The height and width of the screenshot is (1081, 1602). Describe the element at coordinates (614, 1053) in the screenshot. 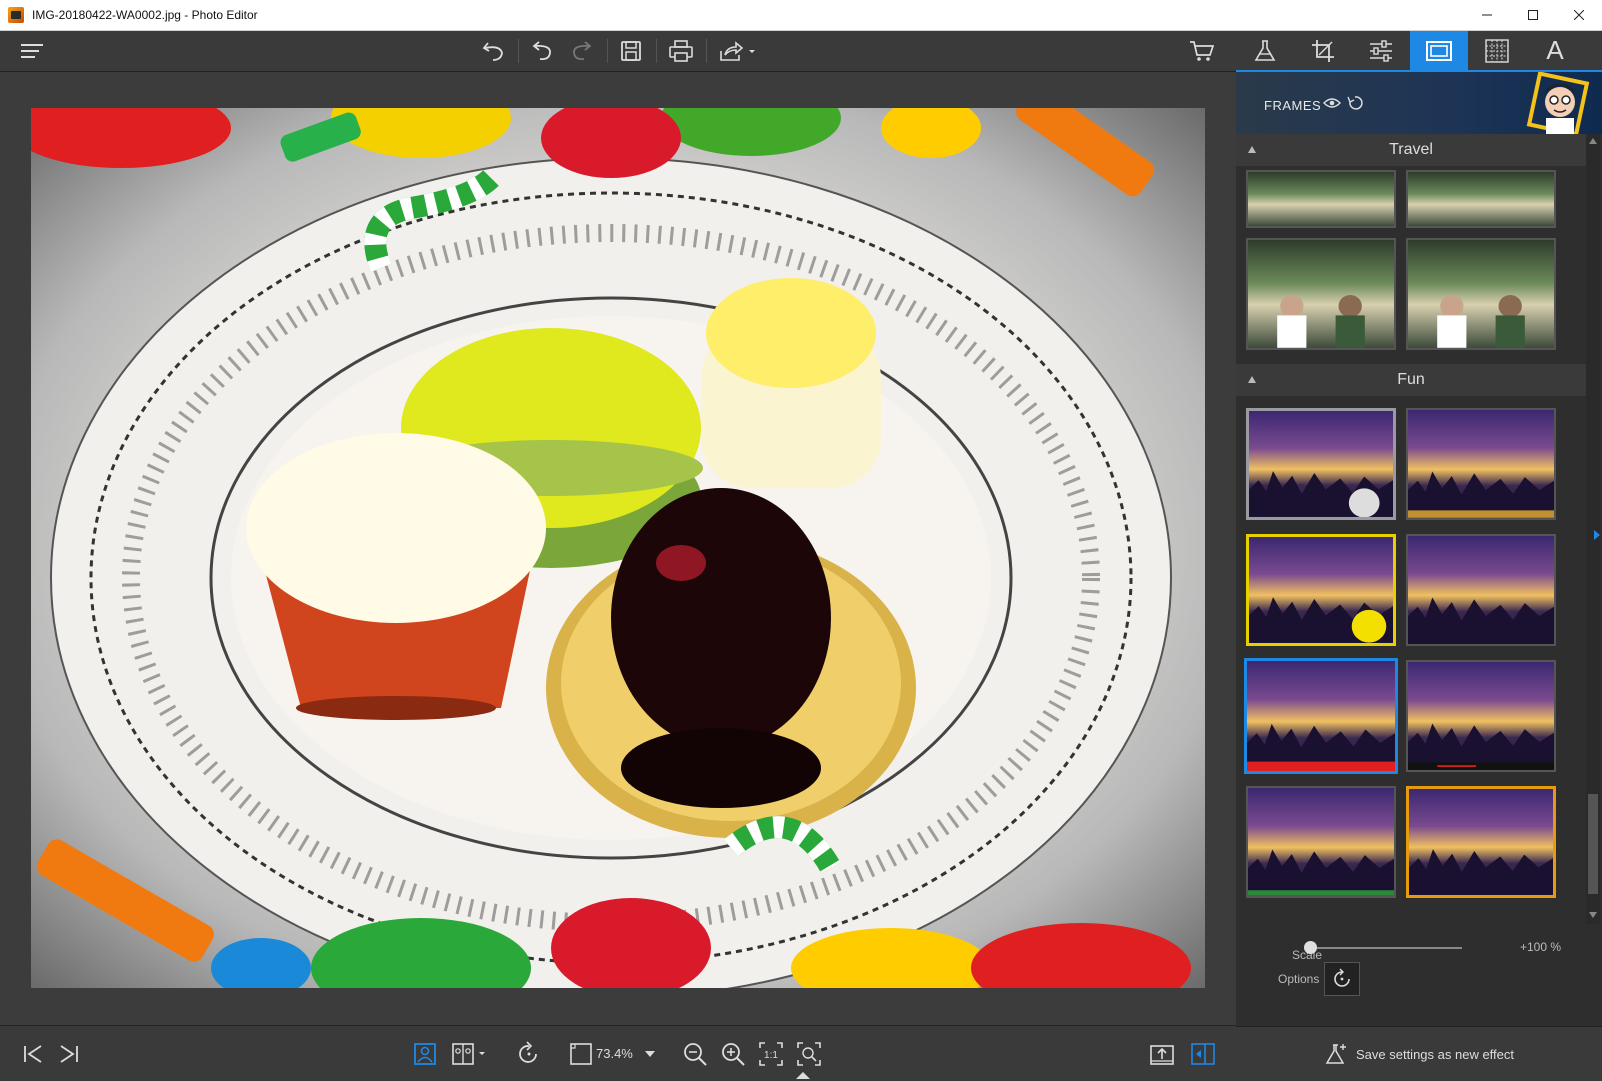

I see `zoom-level: 73.4%` at that location.